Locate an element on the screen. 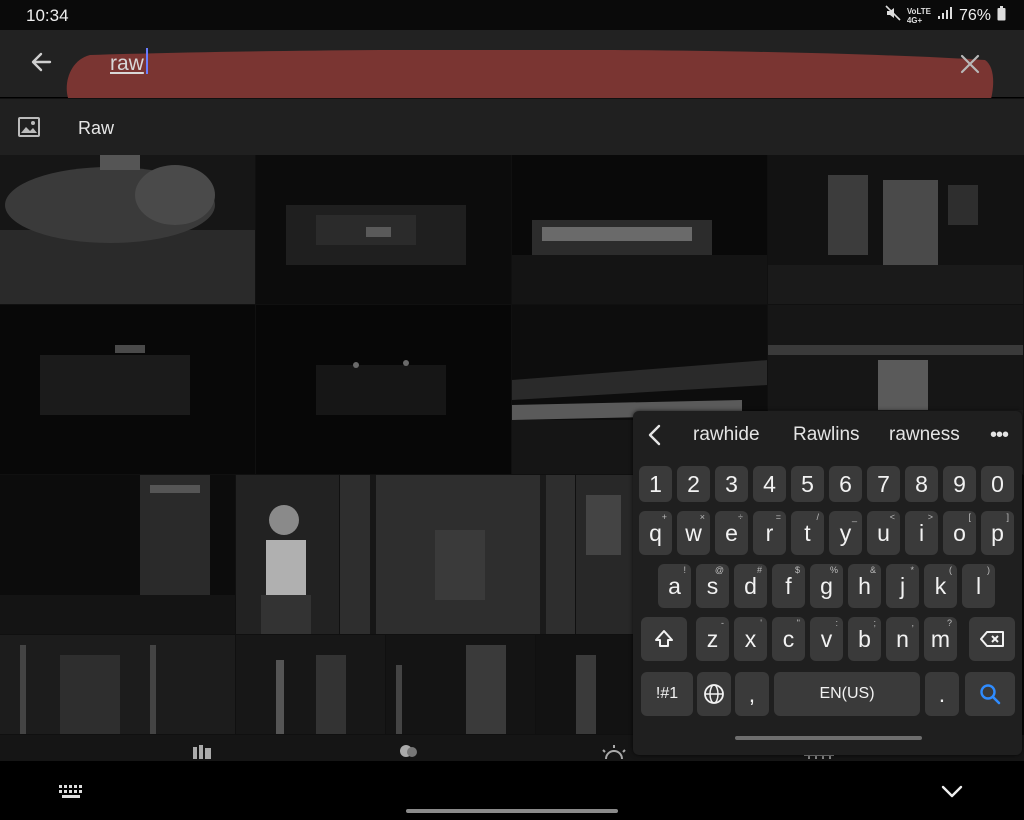 The image size is (1024, 820). status-bar: 10:34 VoLTE 4G+ 76% is located at coordinates (512, 15).